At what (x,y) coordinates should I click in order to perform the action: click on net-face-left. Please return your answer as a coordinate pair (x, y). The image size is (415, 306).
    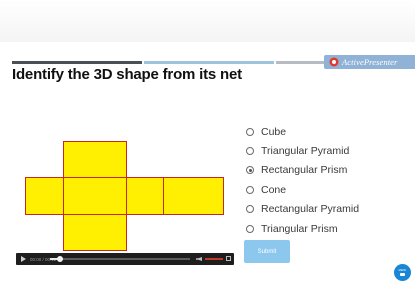
    Looking at the image, I should click on (44, 196).